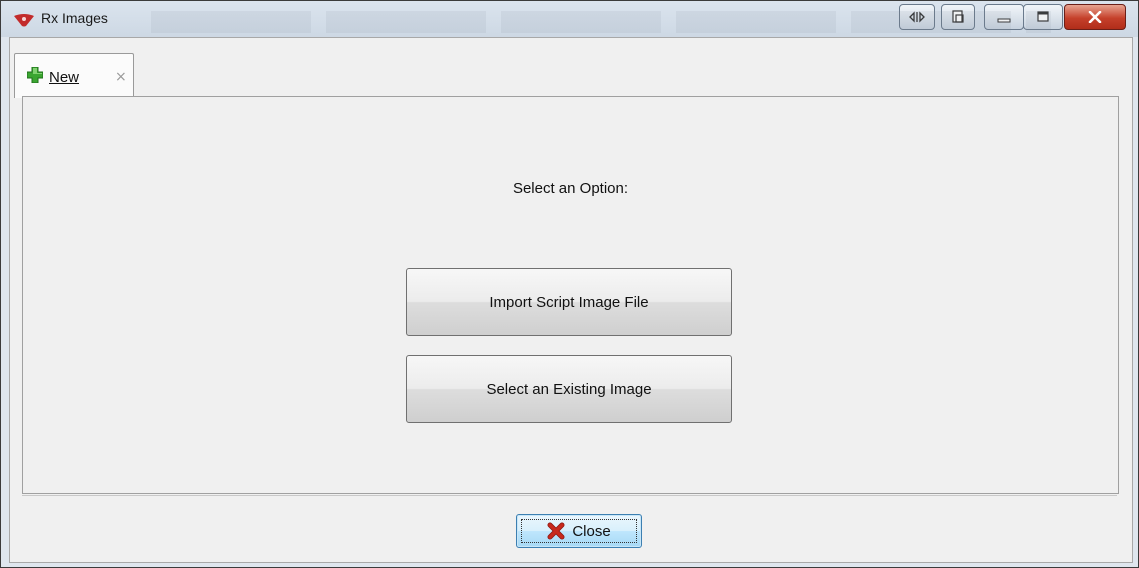  I want to click on window-close-icon, so click(1095, 17).